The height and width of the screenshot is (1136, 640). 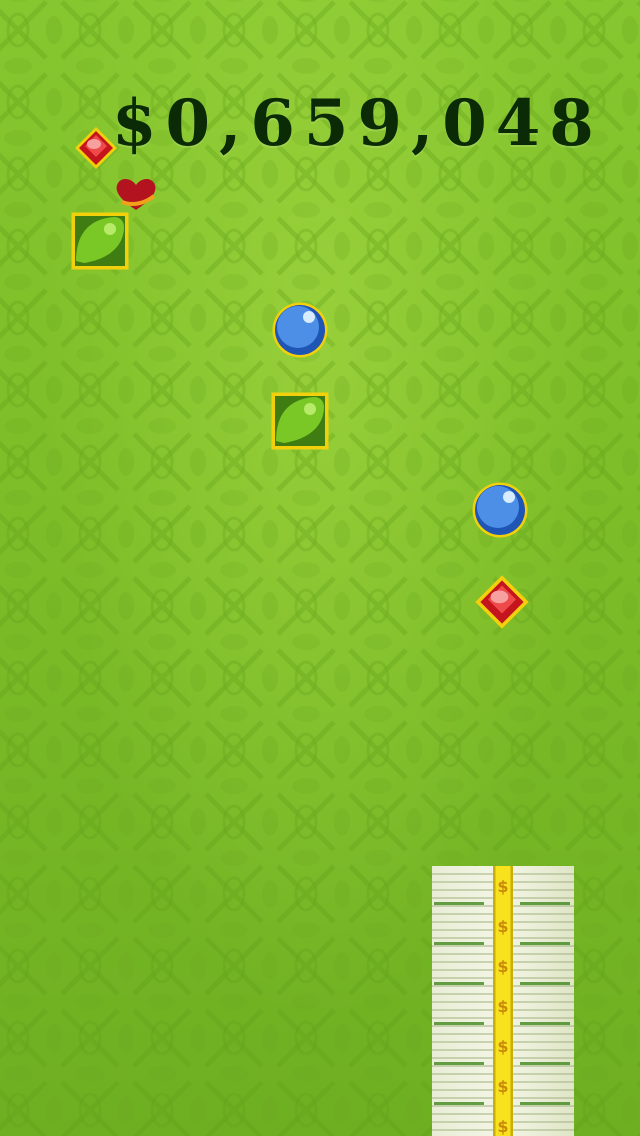 I want to click on heart-icon, so click(x=136, y=194).